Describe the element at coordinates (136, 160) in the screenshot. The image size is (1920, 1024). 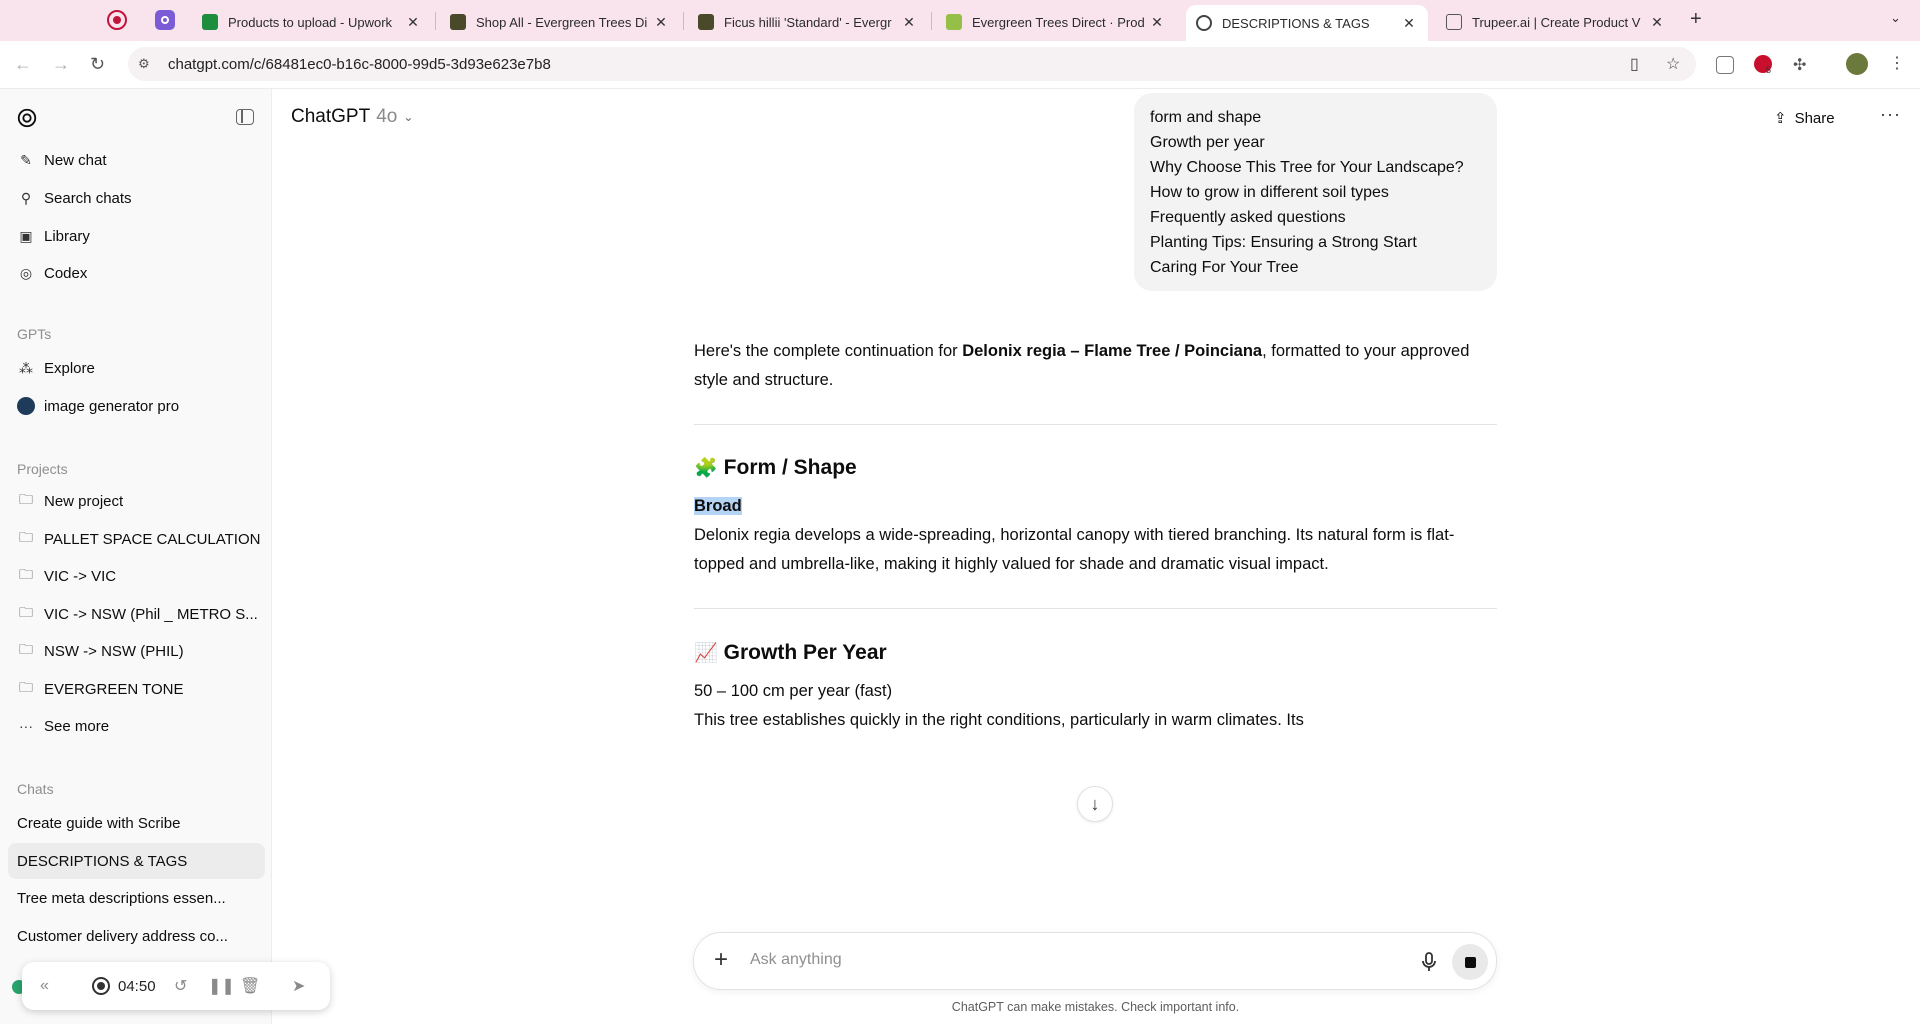
I see `sidebar-item-new-chat: ✎ New chat` at that location.